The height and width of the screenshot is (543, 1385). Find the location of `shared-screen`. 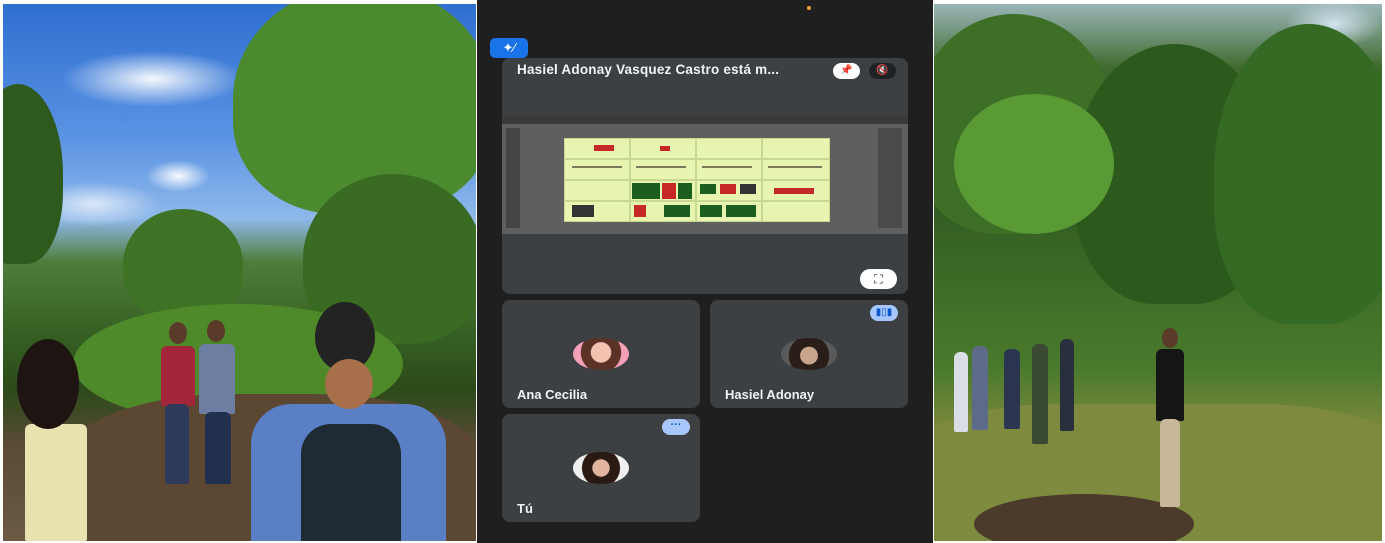

shared-screen is located at coordinates (705, 175).